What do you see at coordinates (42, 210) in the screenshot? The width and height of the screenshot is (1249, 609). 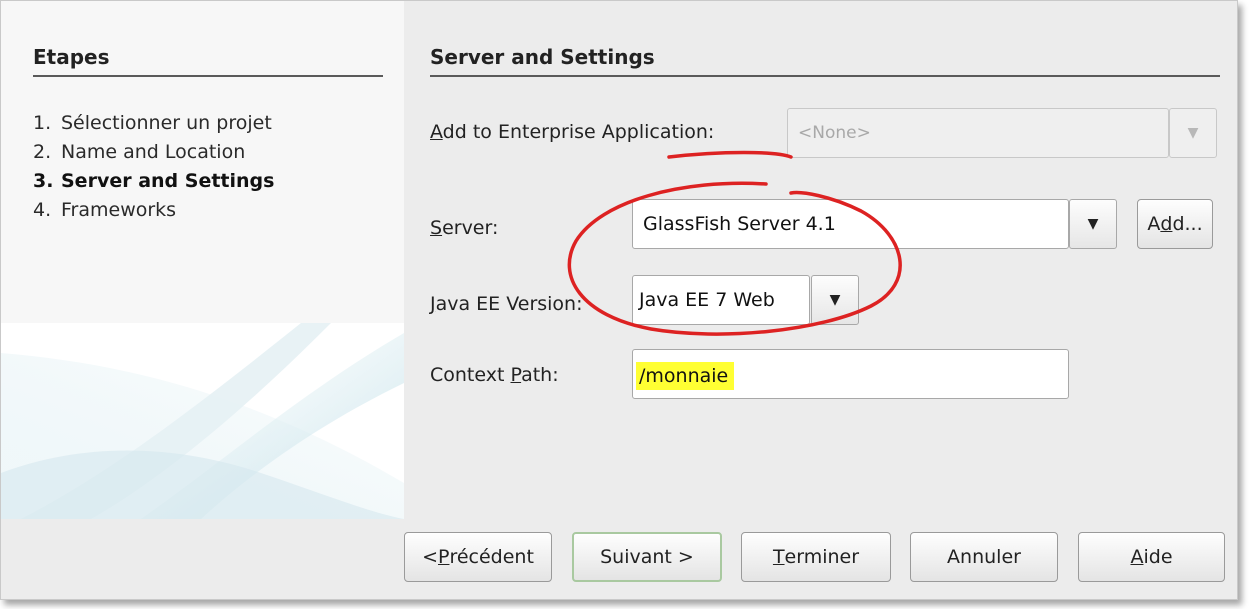 I see `step-number: 4.` at bounding box center [42, 210].